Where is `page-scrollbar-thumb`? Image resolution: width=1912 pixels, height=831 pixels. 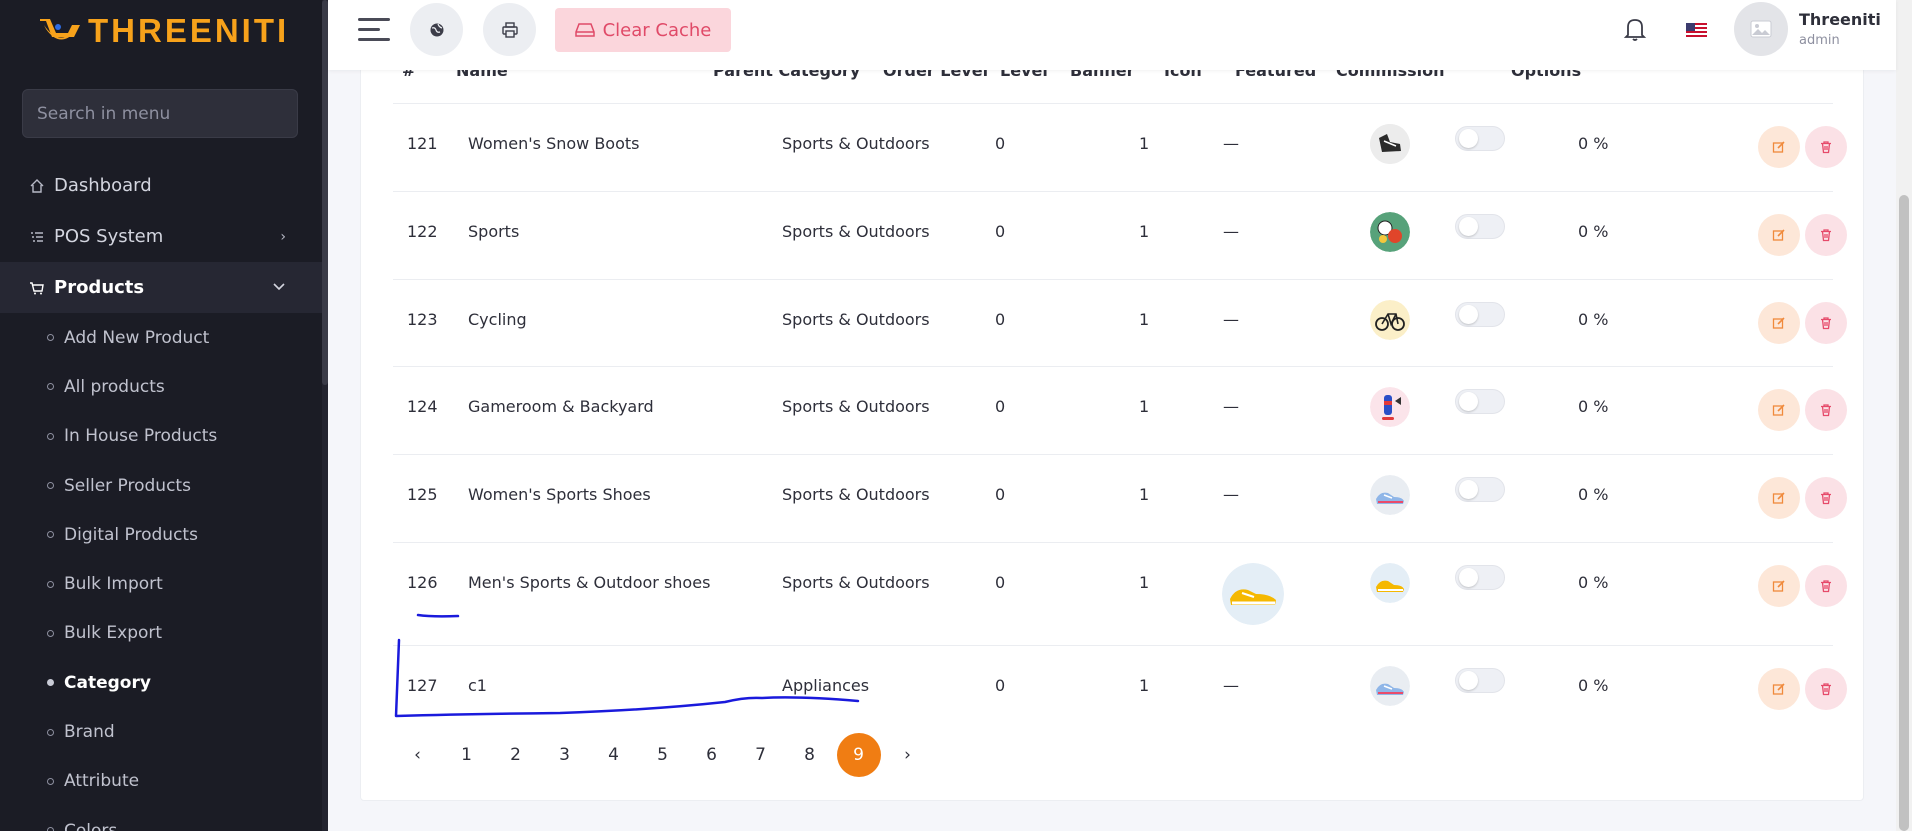
page-scrollbar-thumb is located at coordinates (1904, 513).